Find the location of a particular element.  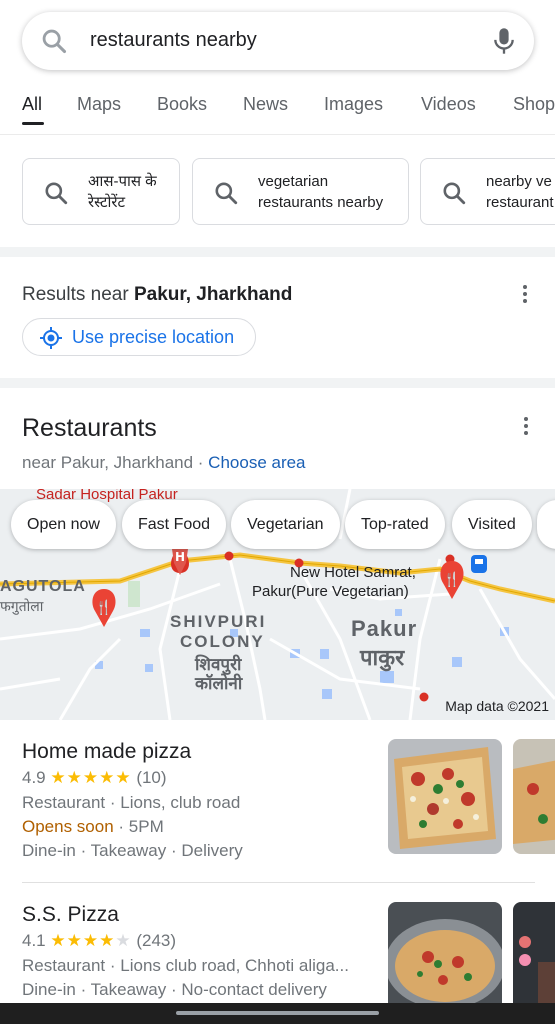

tab-images: Images is located at coordinates (353, 104).